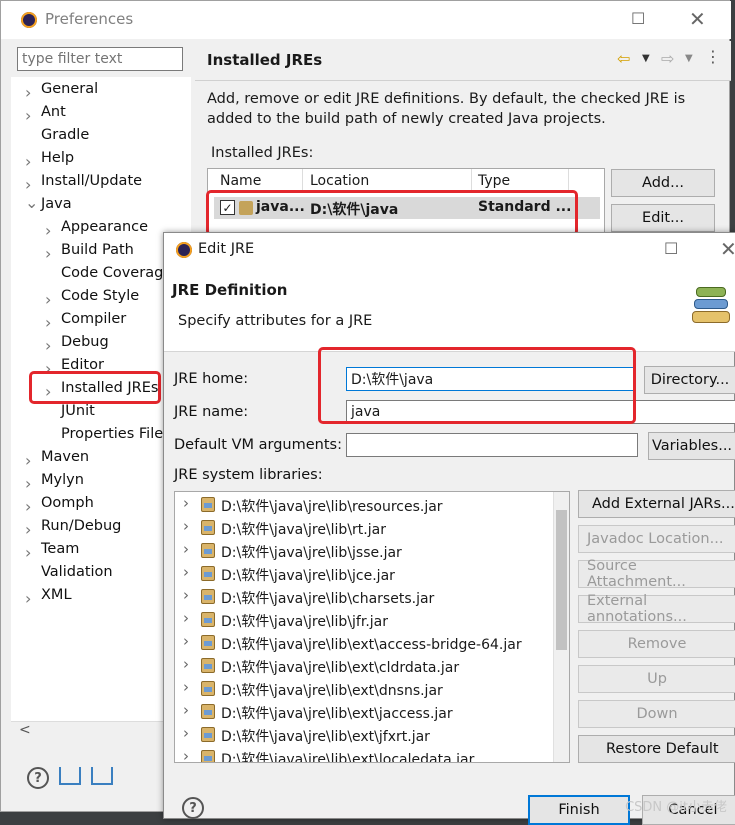 Image resolution: width=735 pixels, height=825 pixels. What do you see at coordinates (365, 754) in the screenshot?
I see `library-row: › D:\软件\java\jre\lib\ext\localedata.jar` at bounding box center [365, 754].